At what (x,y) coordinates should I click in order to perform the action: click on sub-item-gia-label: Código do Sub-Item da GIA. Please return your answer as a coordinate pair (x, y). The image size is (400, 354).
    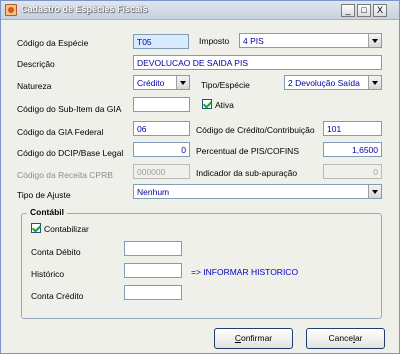
    Looking at the image, I should click on (69, 109).